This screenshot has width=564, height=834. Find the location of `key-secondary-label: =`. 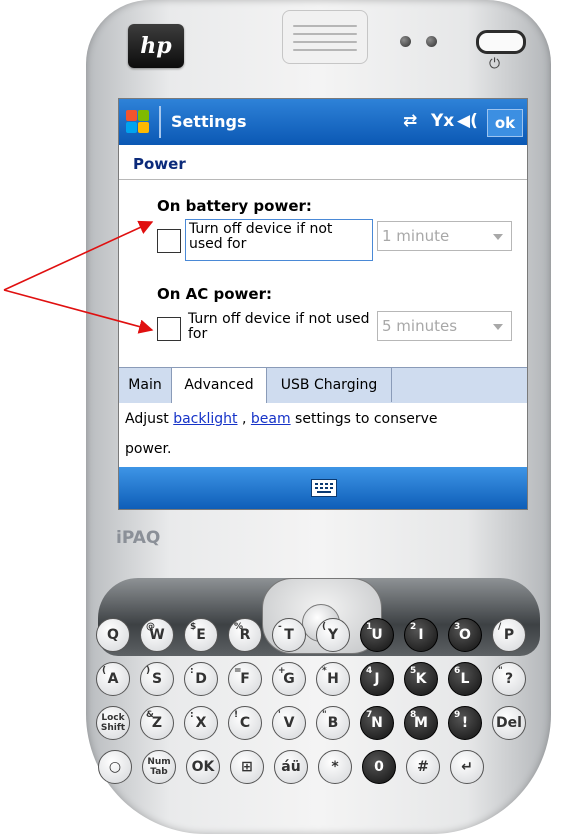

key-secondary-label: = is located at coordinates (238, 671).